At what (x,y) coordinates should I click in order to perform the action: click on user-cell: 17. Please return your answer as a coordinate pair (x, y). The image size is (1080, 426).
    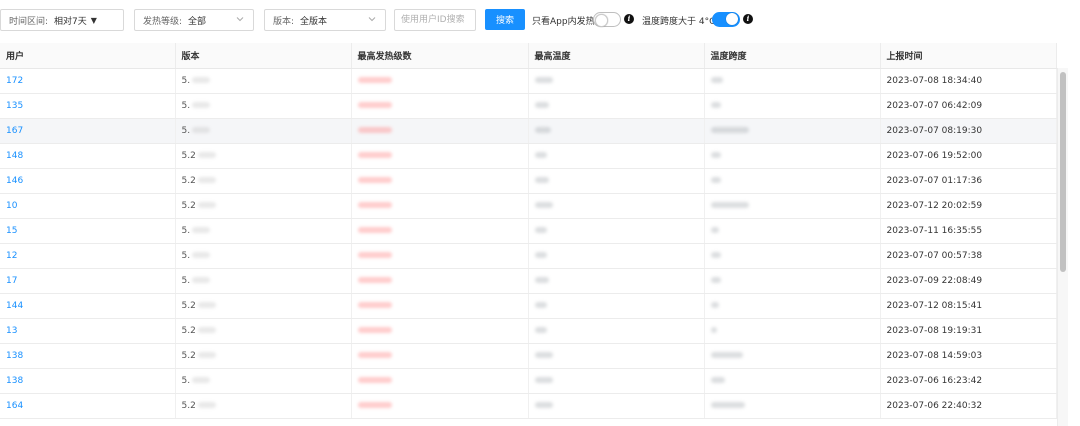
    Looking at the image, I should click on (88, 281).